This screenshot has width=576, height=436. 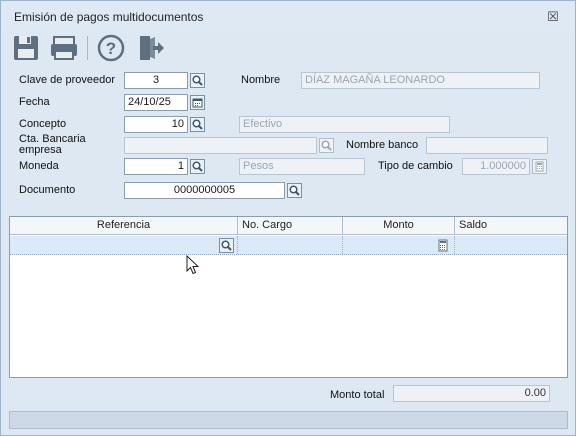 I want to click on table-row, so click(x=288, y=245).